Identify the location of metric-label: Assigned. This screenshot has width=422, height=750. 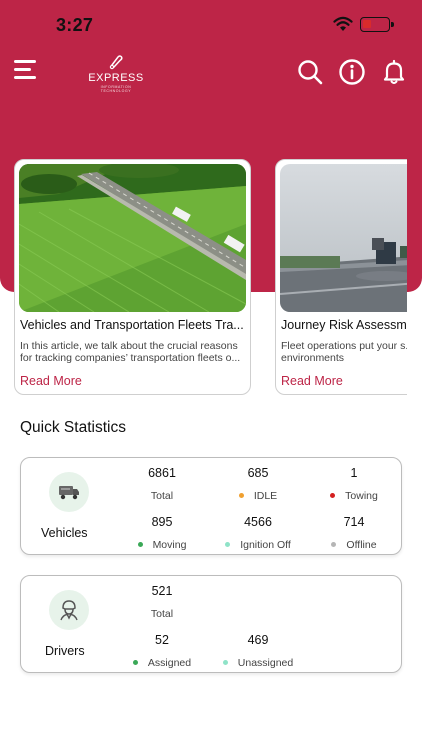
(169, 663).